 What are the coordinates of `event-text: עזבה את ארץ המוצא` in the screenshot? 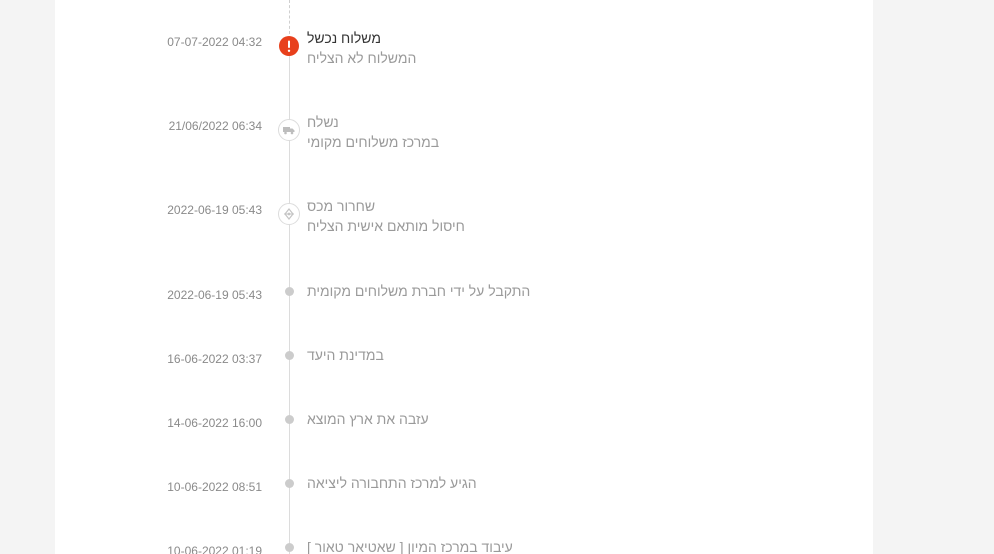 It's located at (368, 419).